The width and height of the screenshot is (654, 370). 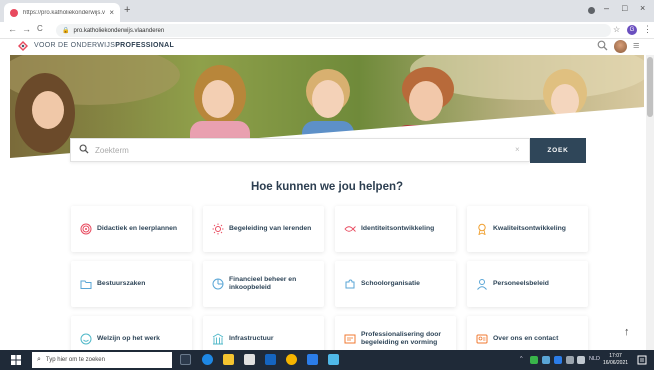 I want to click on outlook-icon, so click(x=312, y=359).